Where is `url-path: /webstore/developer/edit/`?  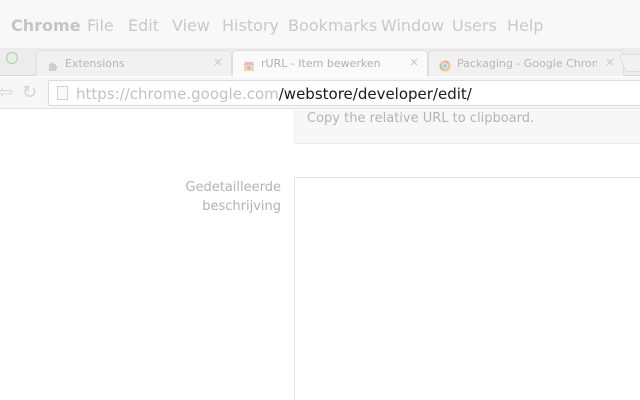
url-path: /webstore/developer/edit/ is located at coordinates (375, 94).